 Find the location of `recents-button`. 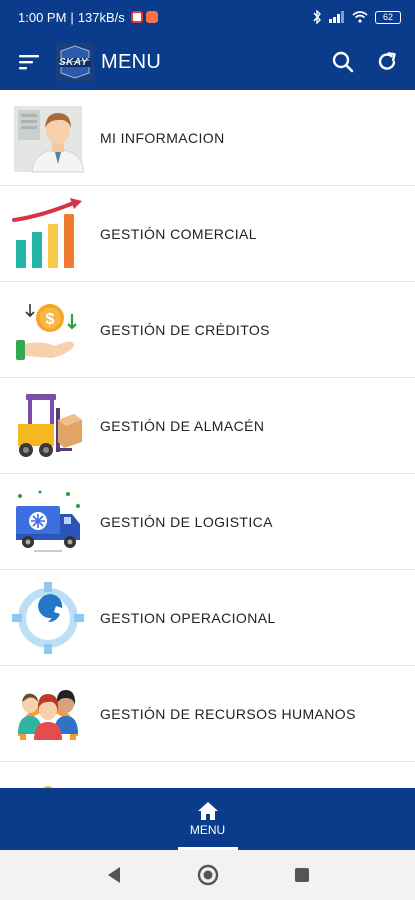

recents-button is located at coordinates (302, 875).